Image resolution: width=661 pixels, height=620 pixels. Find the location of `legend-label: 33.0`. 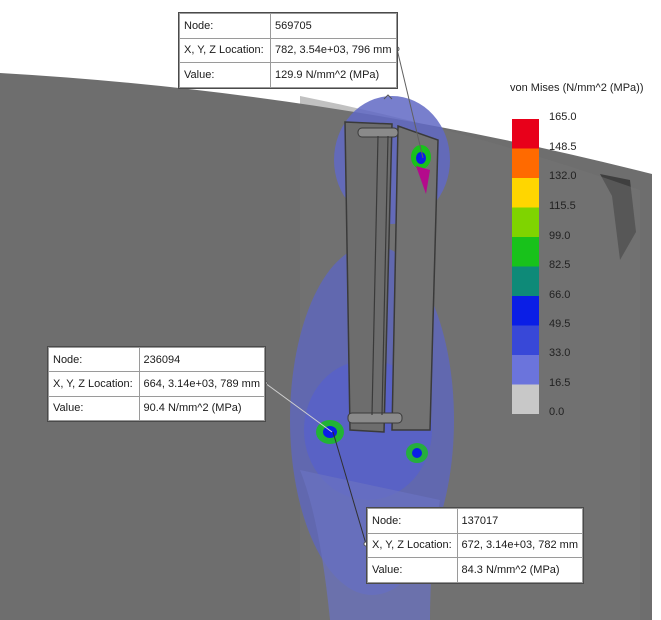

legend-label: 33.0 is located at coordinates (560, 353).